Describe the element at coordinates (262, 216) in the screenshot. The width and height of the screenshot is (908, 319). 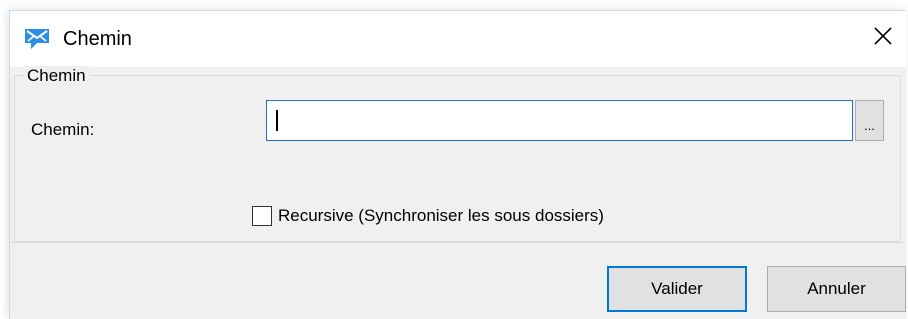
I see `recursive-checkbox` at that location.